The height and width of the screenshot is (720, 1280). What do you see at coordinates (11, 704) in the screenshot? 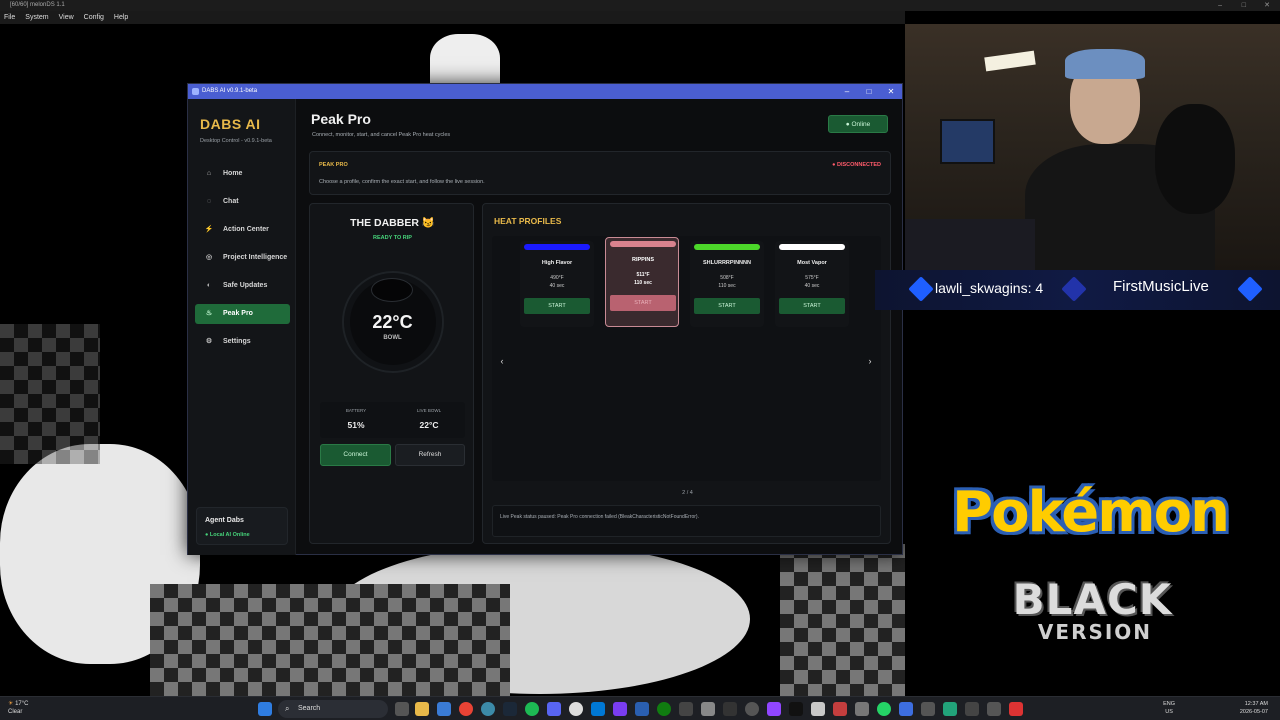
I see `weather-icon: ☀` at bounding box center [11, 704].